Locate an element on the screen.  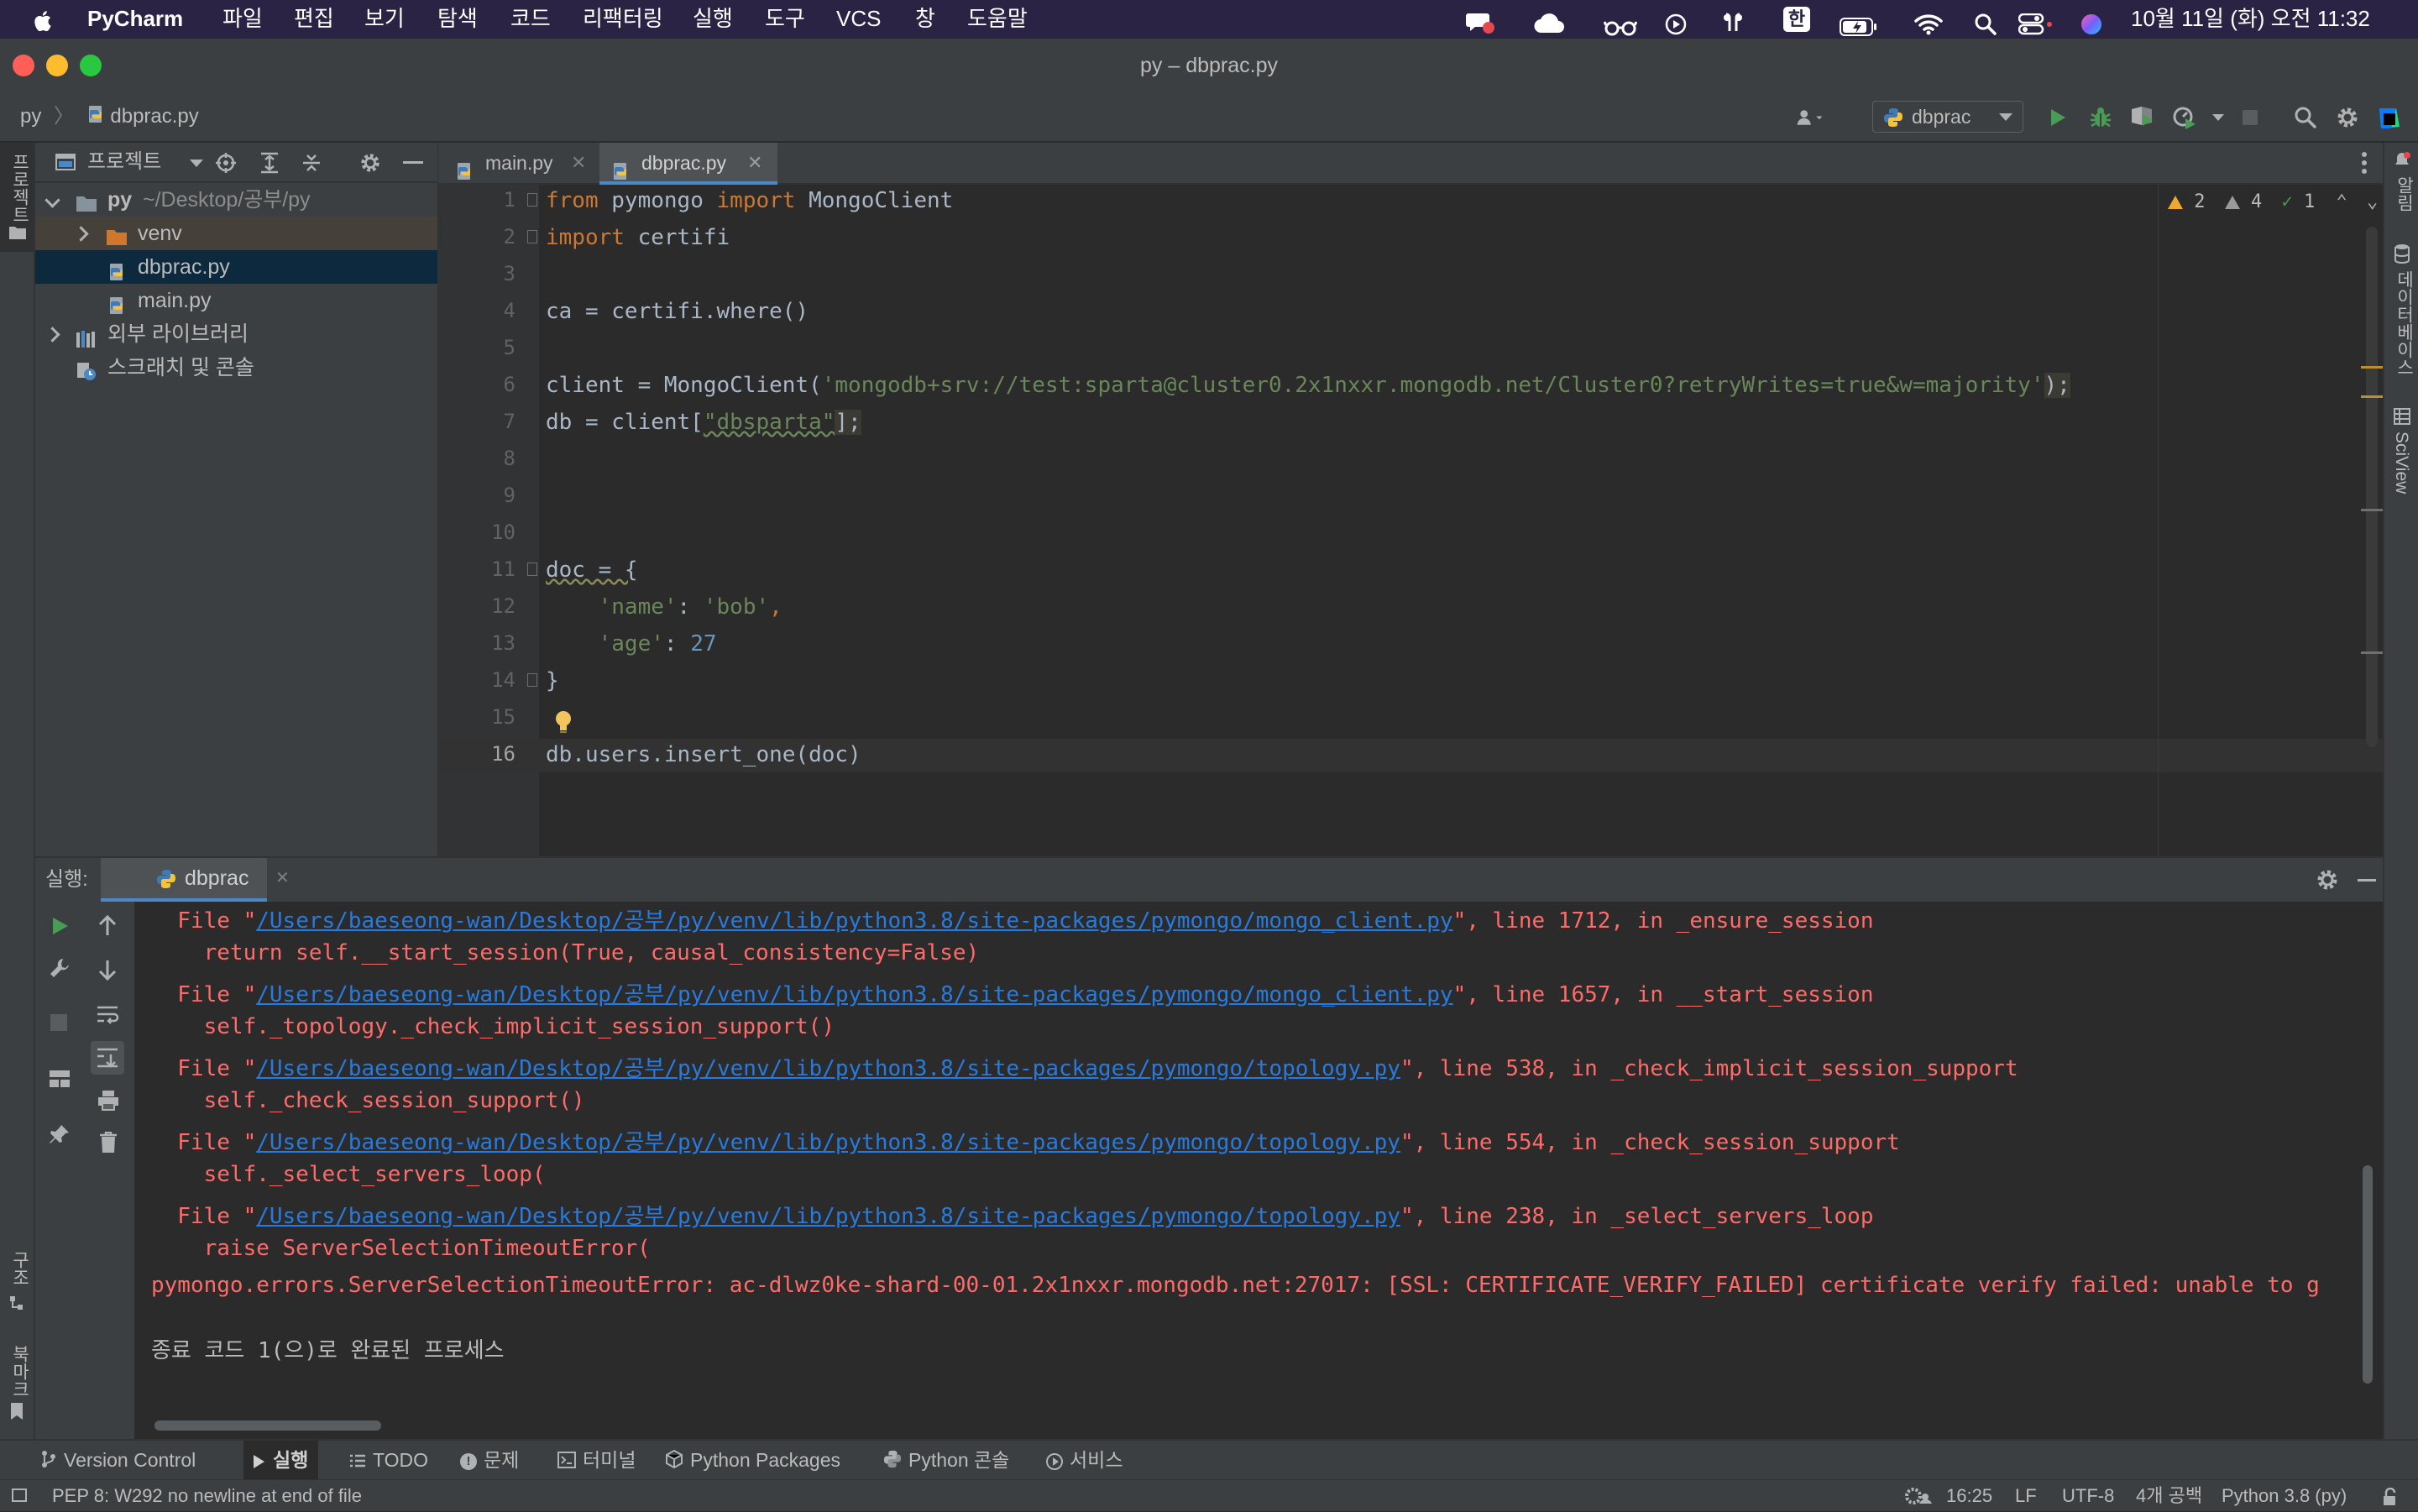
next-highlight-icon: ⌄ is located at coordinates (2372, 201).